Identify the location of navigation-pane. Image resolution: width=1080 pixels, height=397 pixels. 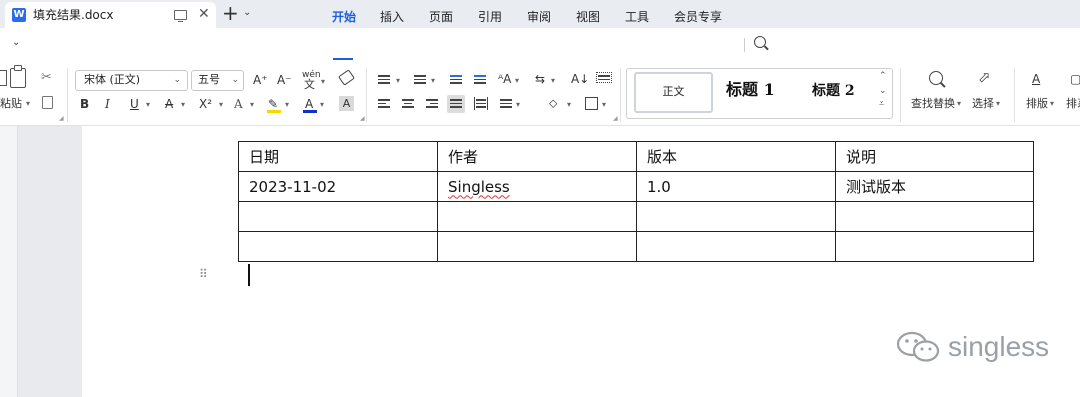
(9, 261).